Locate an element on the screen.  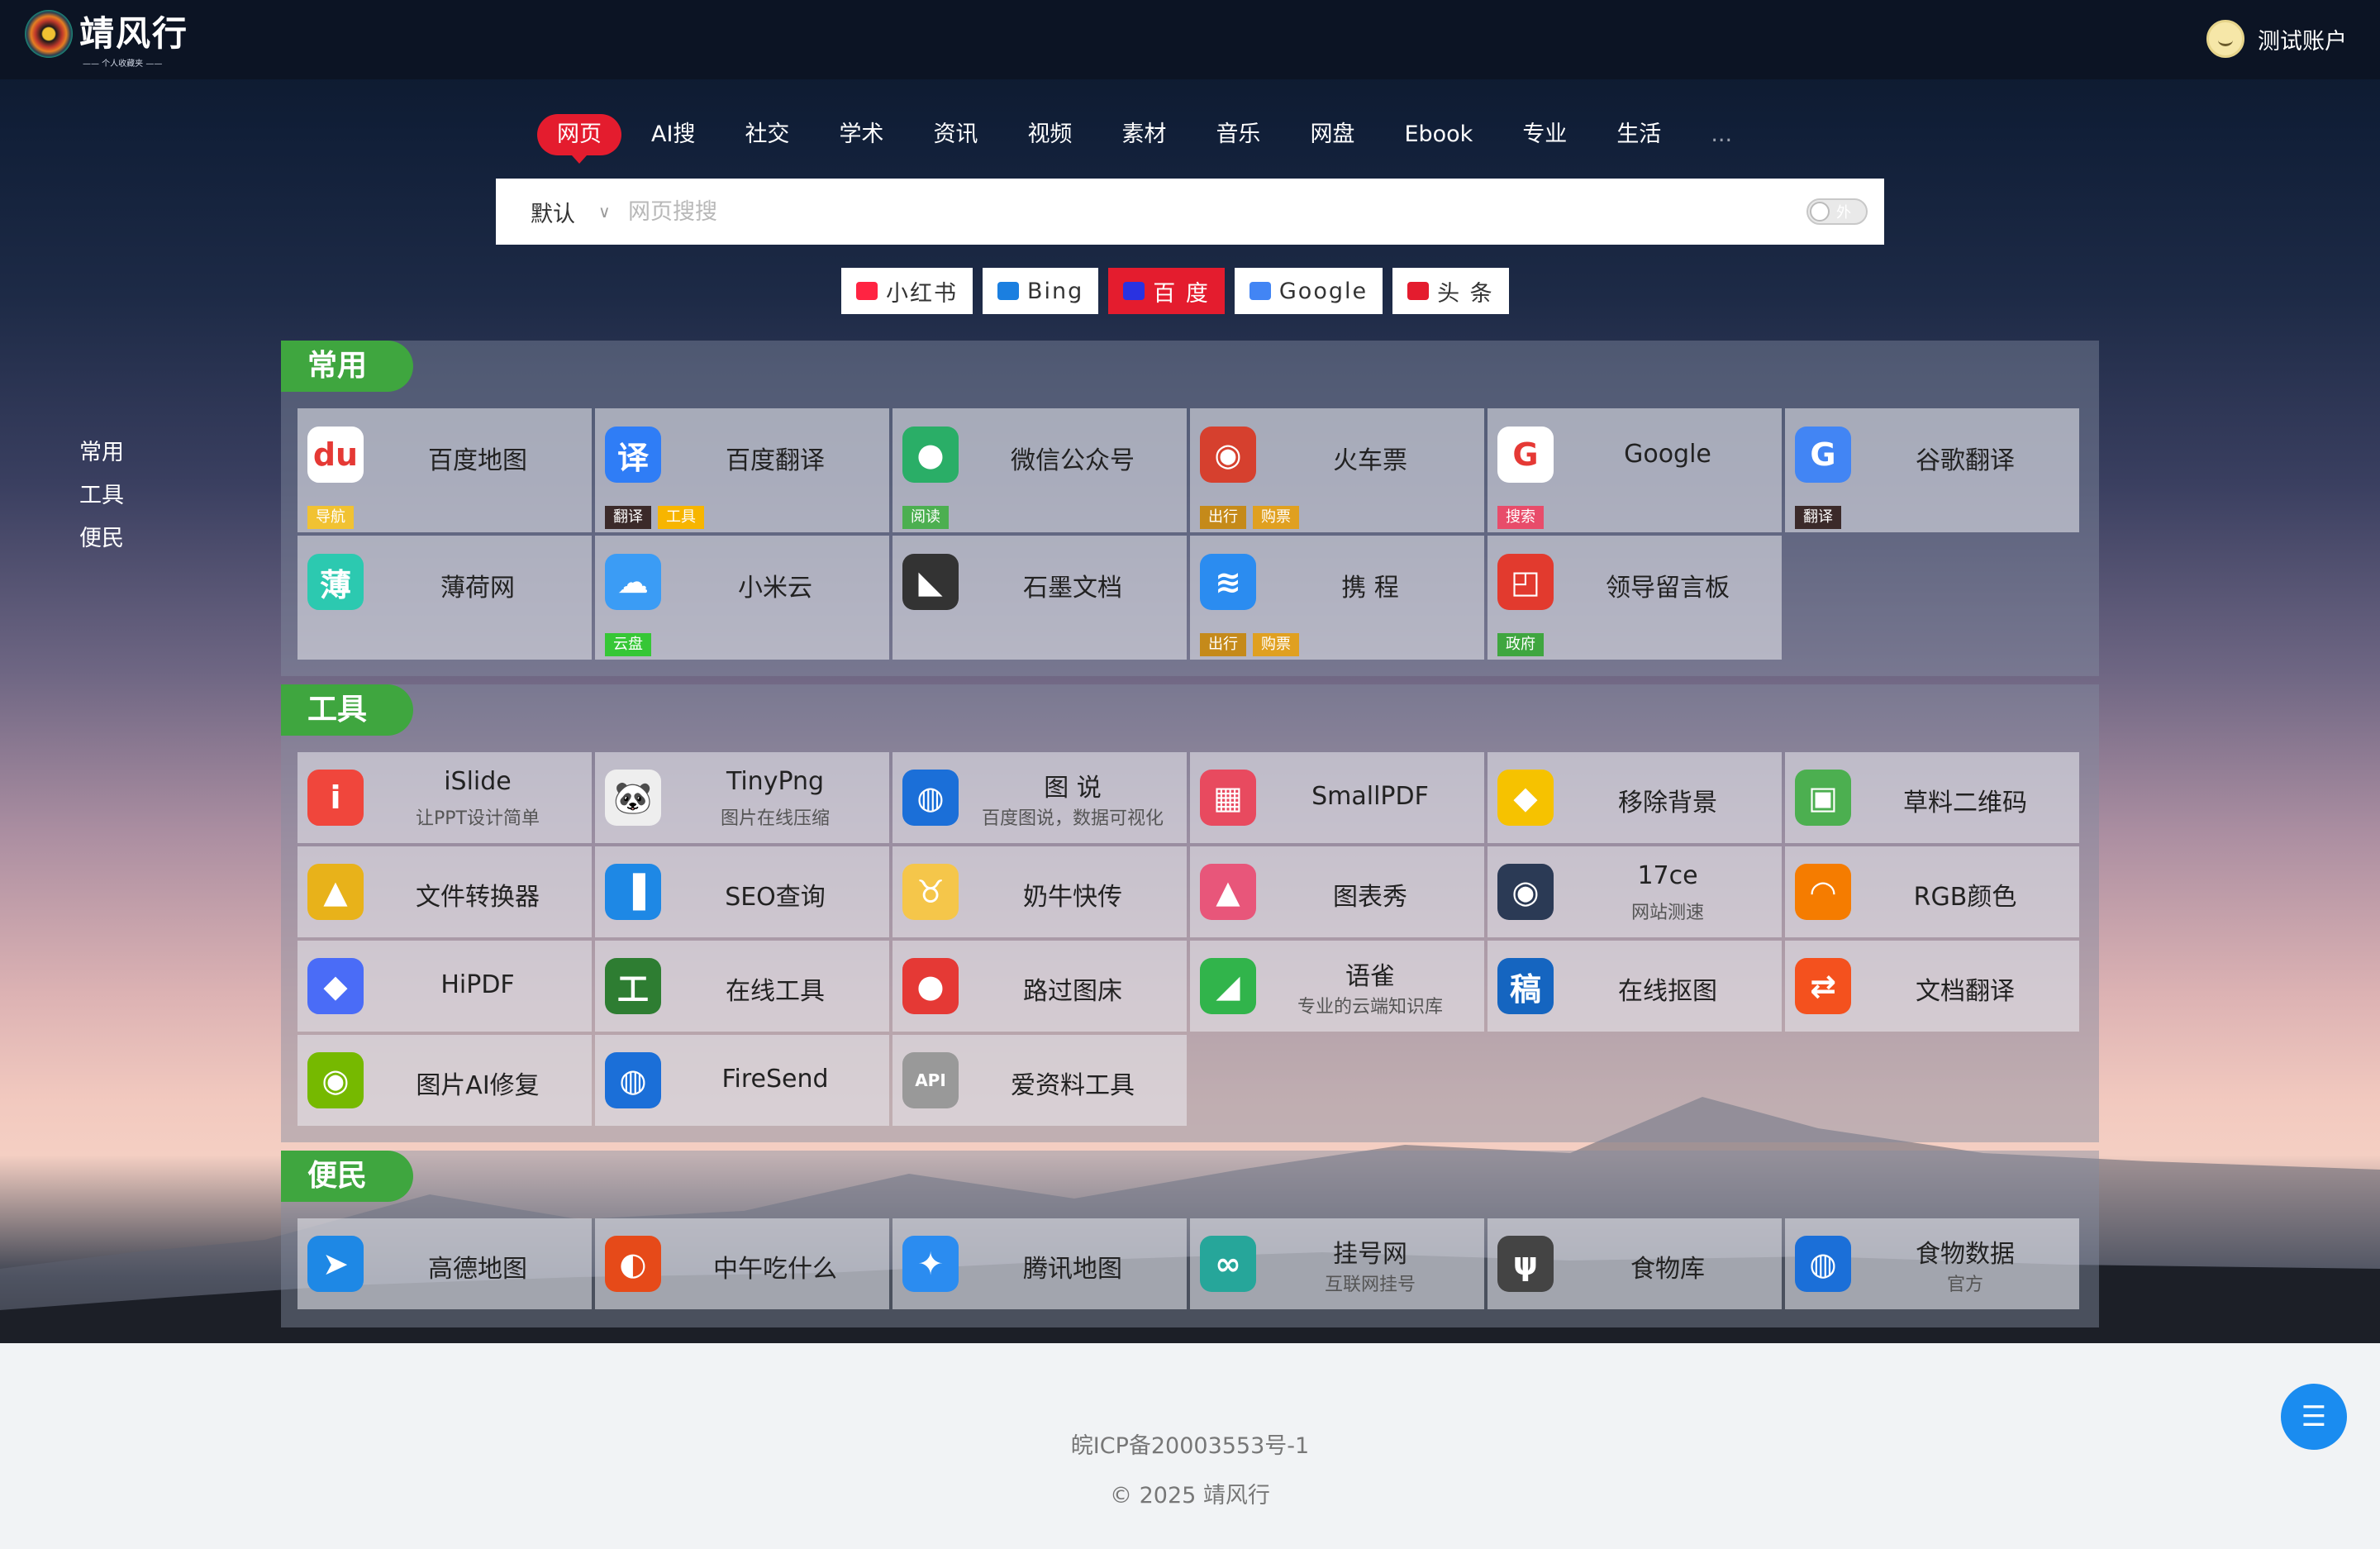
tab-7: 音乐 is located at coordinates (1238, 134).